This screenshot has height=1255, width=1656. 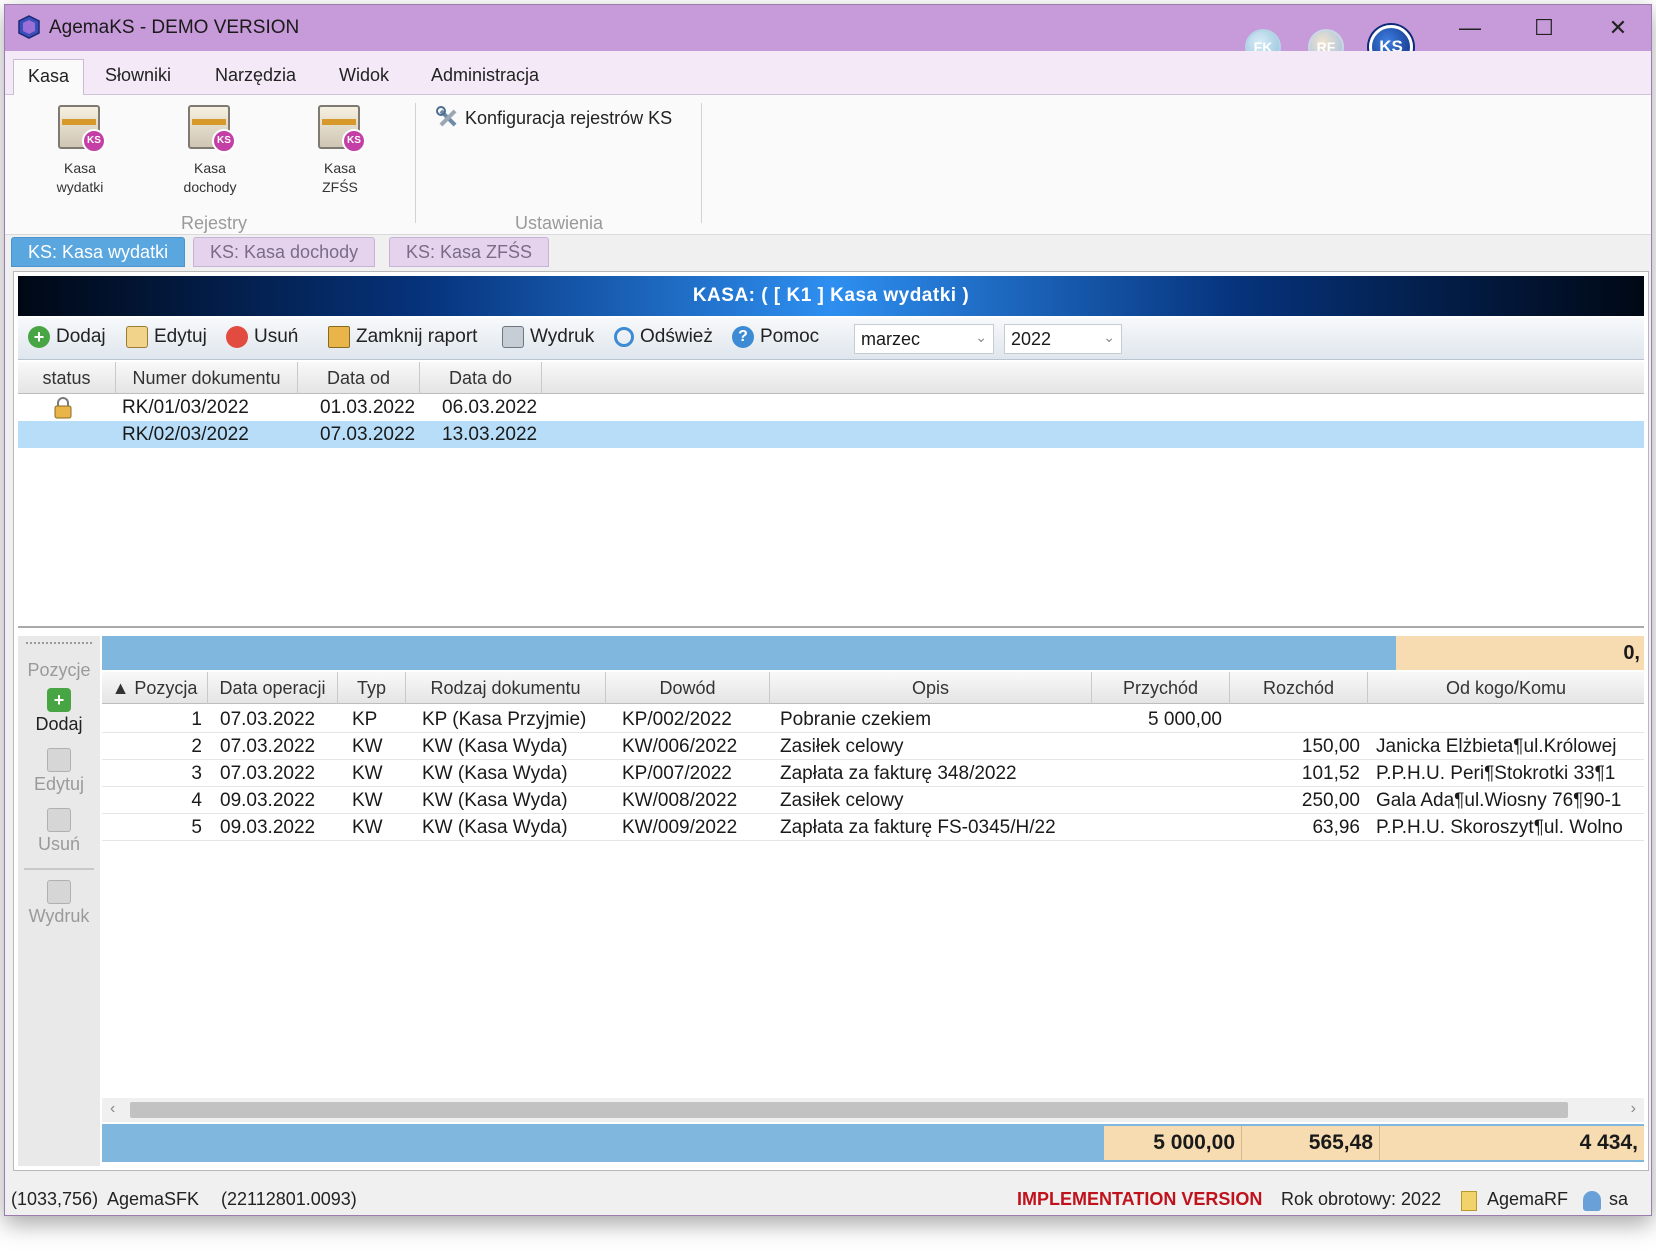 What do you see at coordinates (59, 670) in the screenshot?
I see `positions-title: Pozycje` at bounding box center [59, 670].